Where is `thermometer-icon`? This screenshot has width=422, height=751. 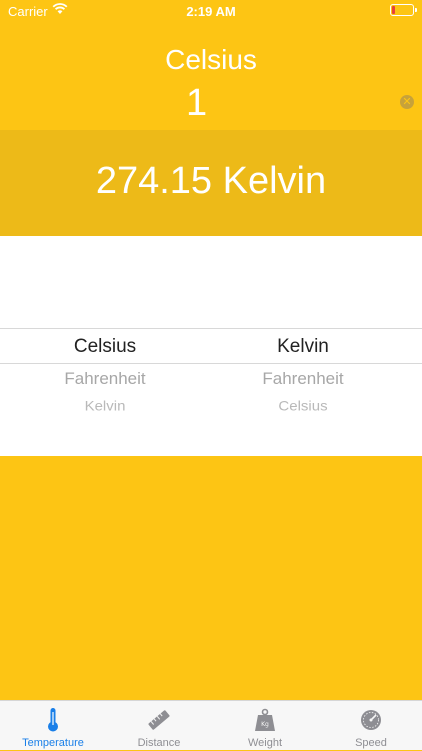 thermometer-icon is located at coordinates (53, 720).